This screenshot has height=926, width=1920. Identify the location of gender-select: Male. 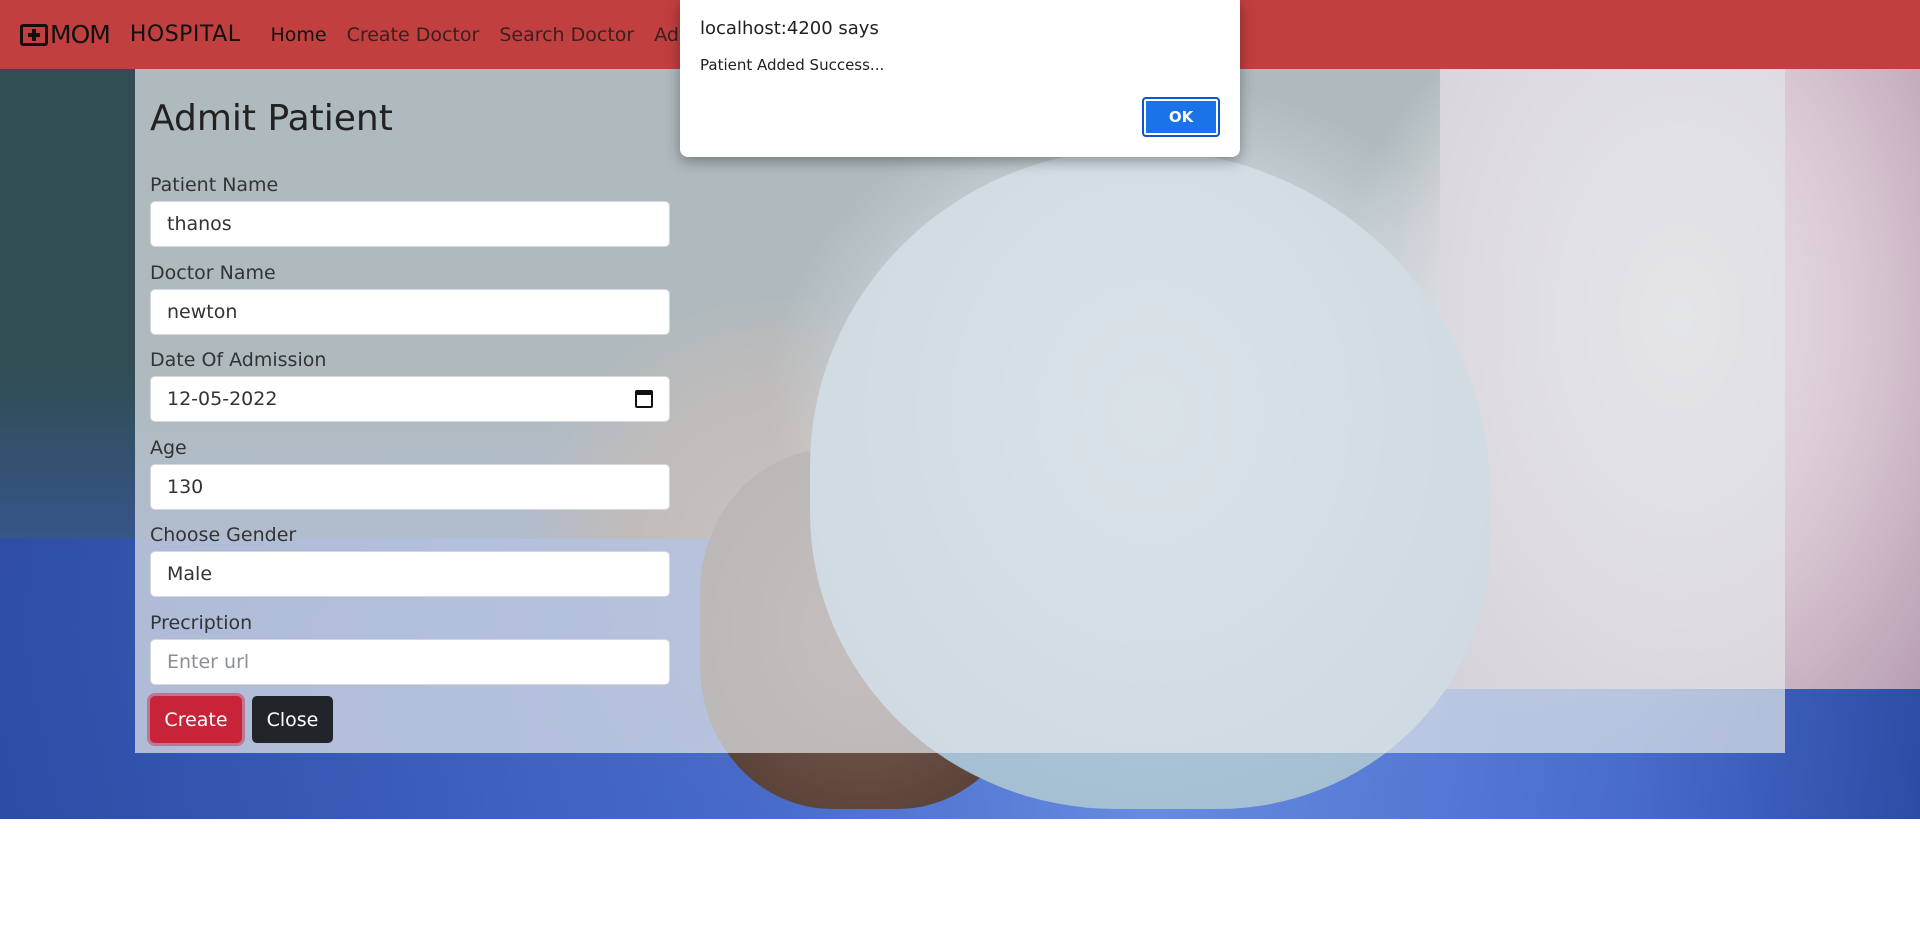
(410, 574).